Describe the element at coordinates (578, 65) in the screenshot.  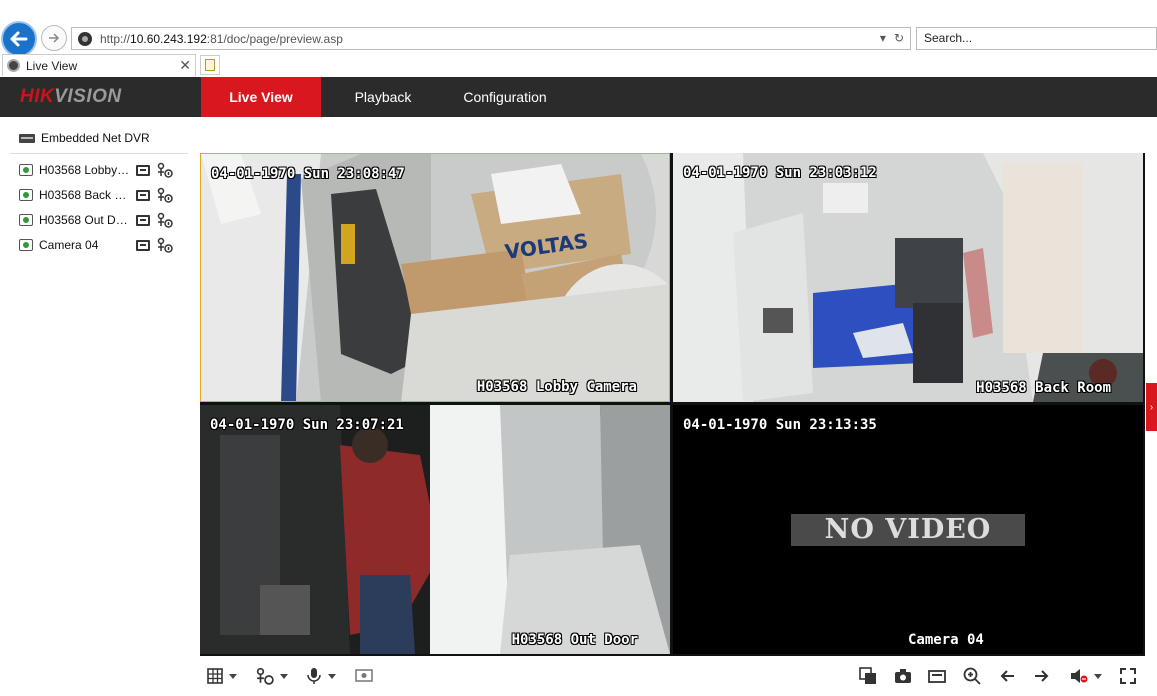
I see `browser-tab-bar: Live View ✕` at that location.